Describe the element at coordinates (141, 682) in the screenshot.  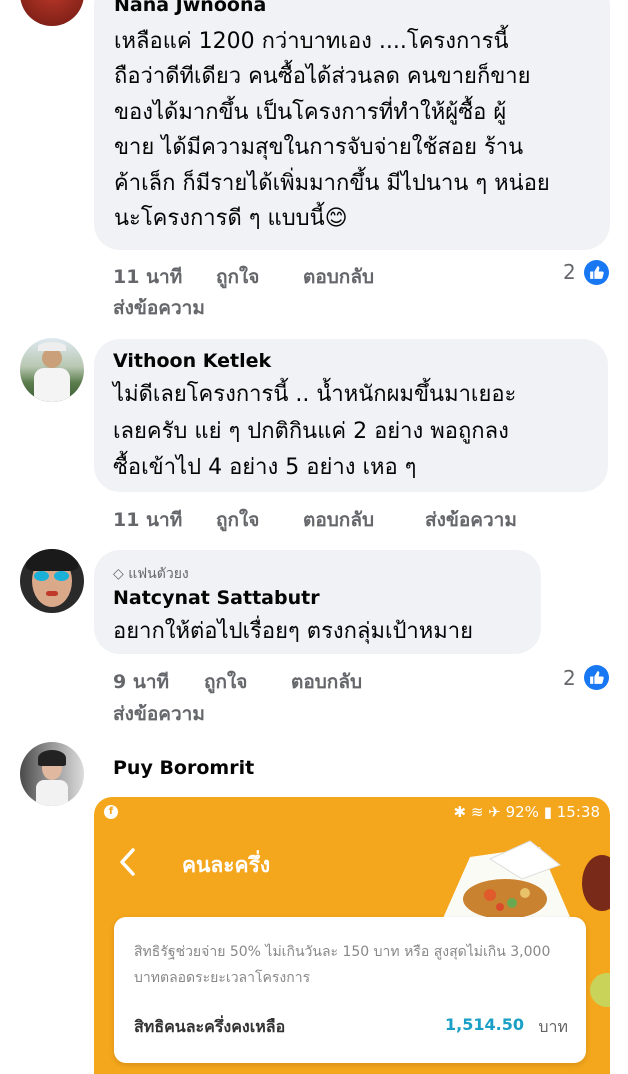
I see `comment-time: 9 นาที` at that location.